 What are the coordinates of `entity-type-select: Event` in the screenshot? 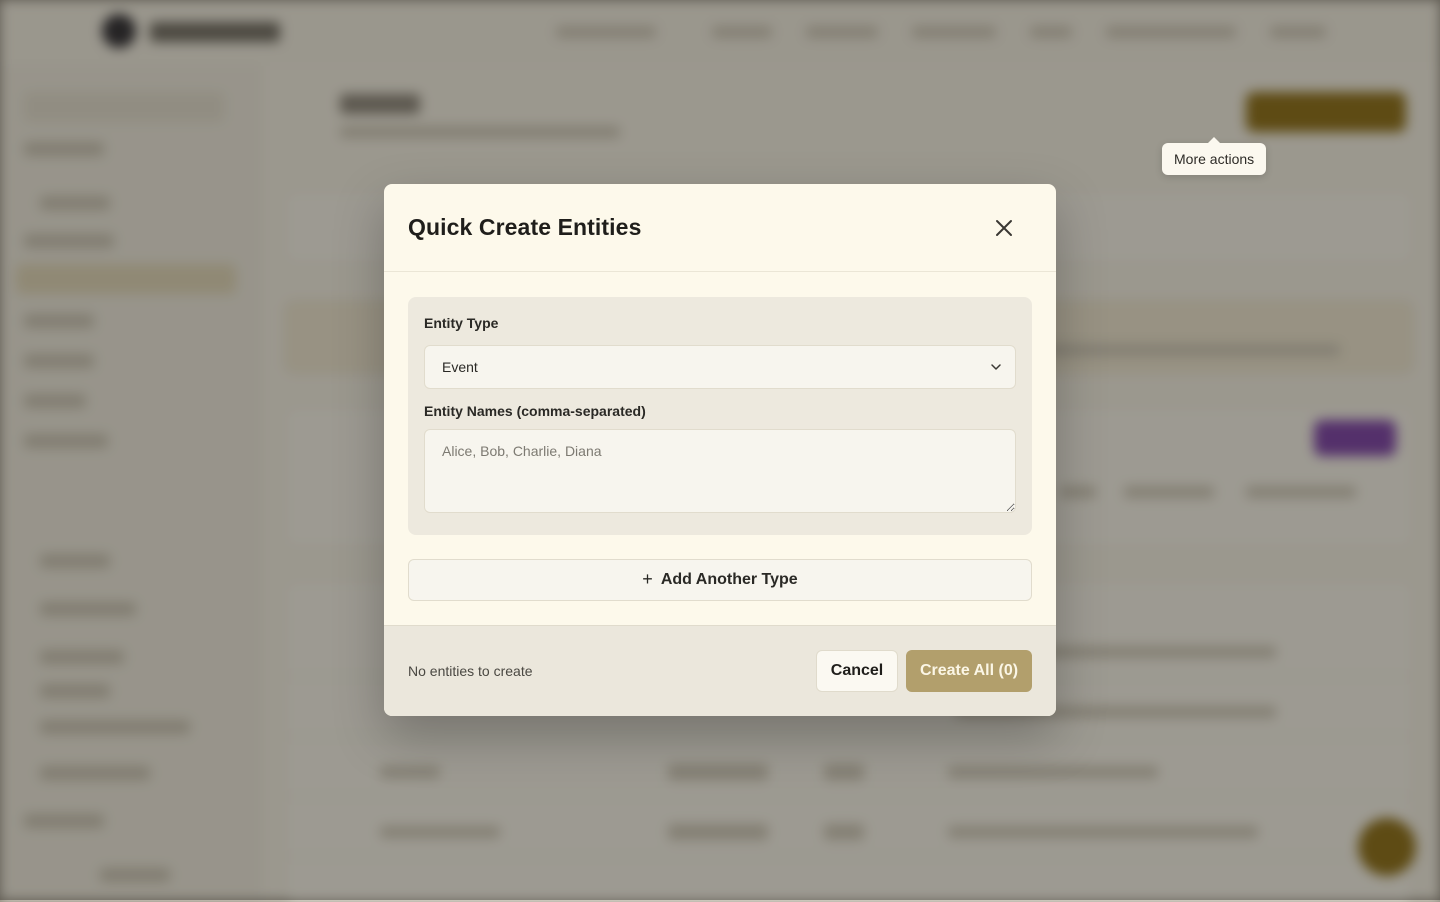 It's located at (720, 367).